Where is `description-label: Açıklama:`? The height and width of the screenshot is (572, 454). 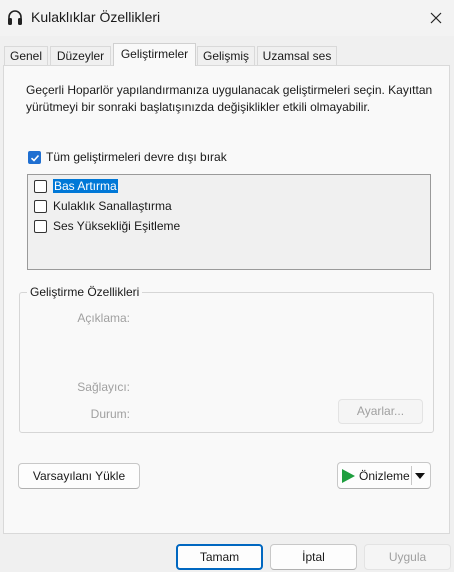
description-label: Açıklama: is located at coordinates (103, 318).